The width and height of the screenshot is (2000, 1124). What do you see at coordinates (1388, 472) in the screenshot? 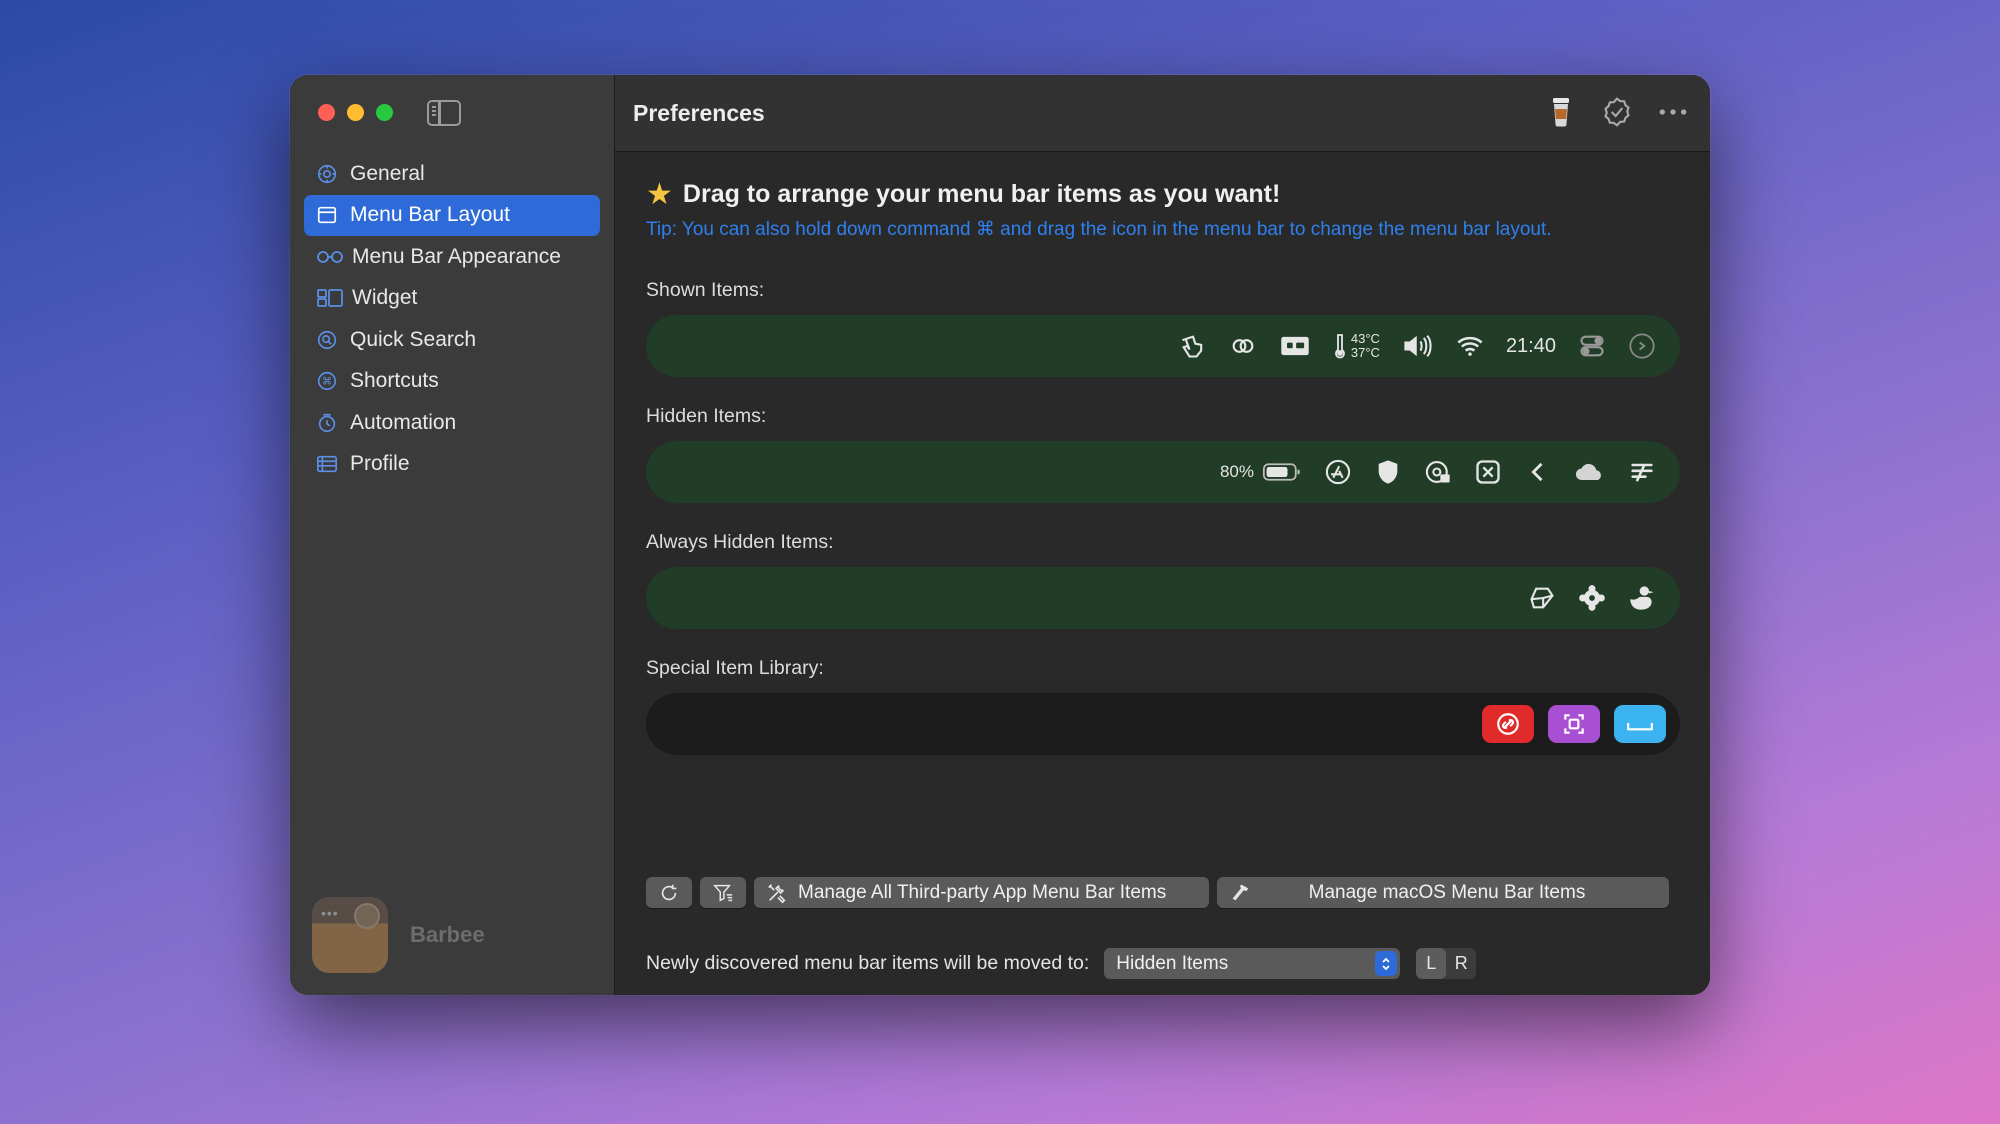
I see `shield-icon` at bounding box center [1388, 472].